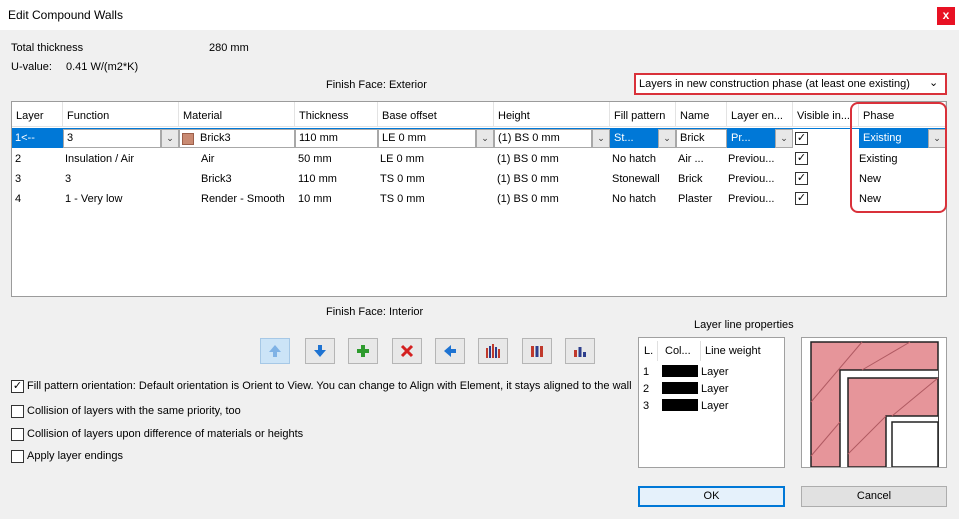  What do you see at coordinates (646, 406) in the screenshot?
I see `llp-row-num: 3` at bounding box center [646, 406].